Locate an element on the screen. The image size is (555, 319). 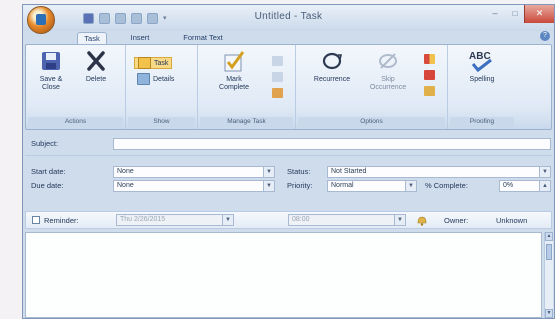
private-button is located at coordinates (429, 91).